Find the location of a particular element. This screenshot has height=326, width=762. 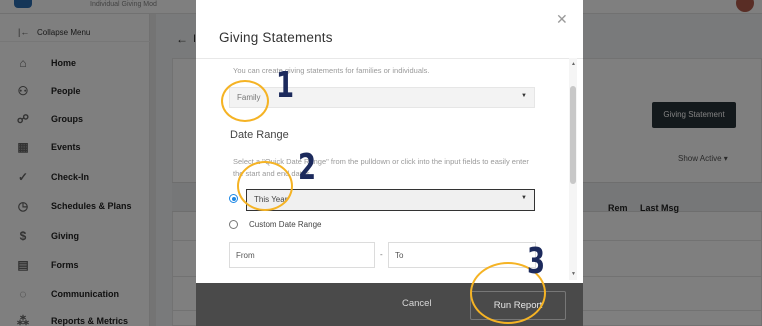

from-date-input: From is located at coordinates (302, 255).